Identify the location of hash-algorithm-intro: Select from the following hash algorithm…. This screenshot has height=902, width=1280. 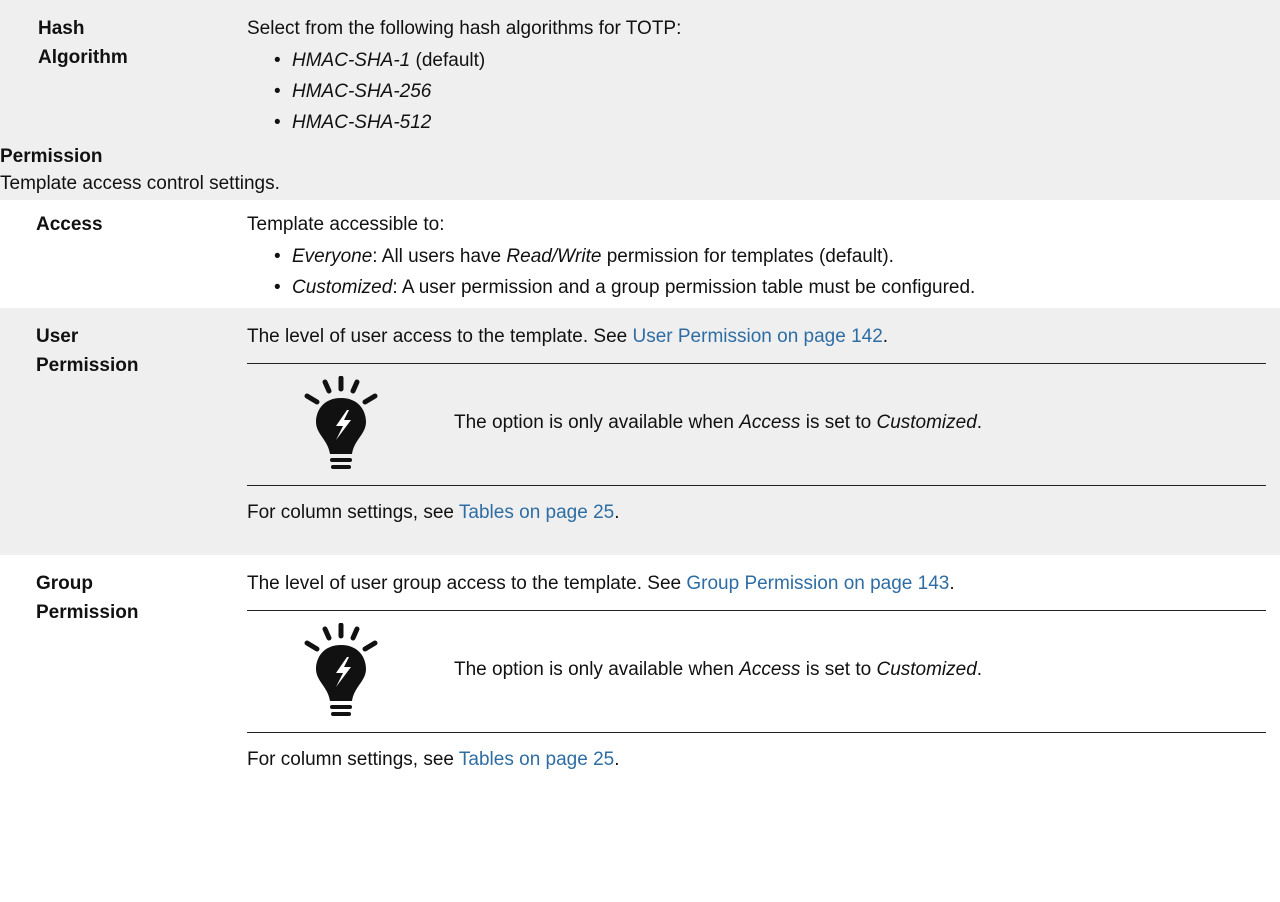
(464, 28).